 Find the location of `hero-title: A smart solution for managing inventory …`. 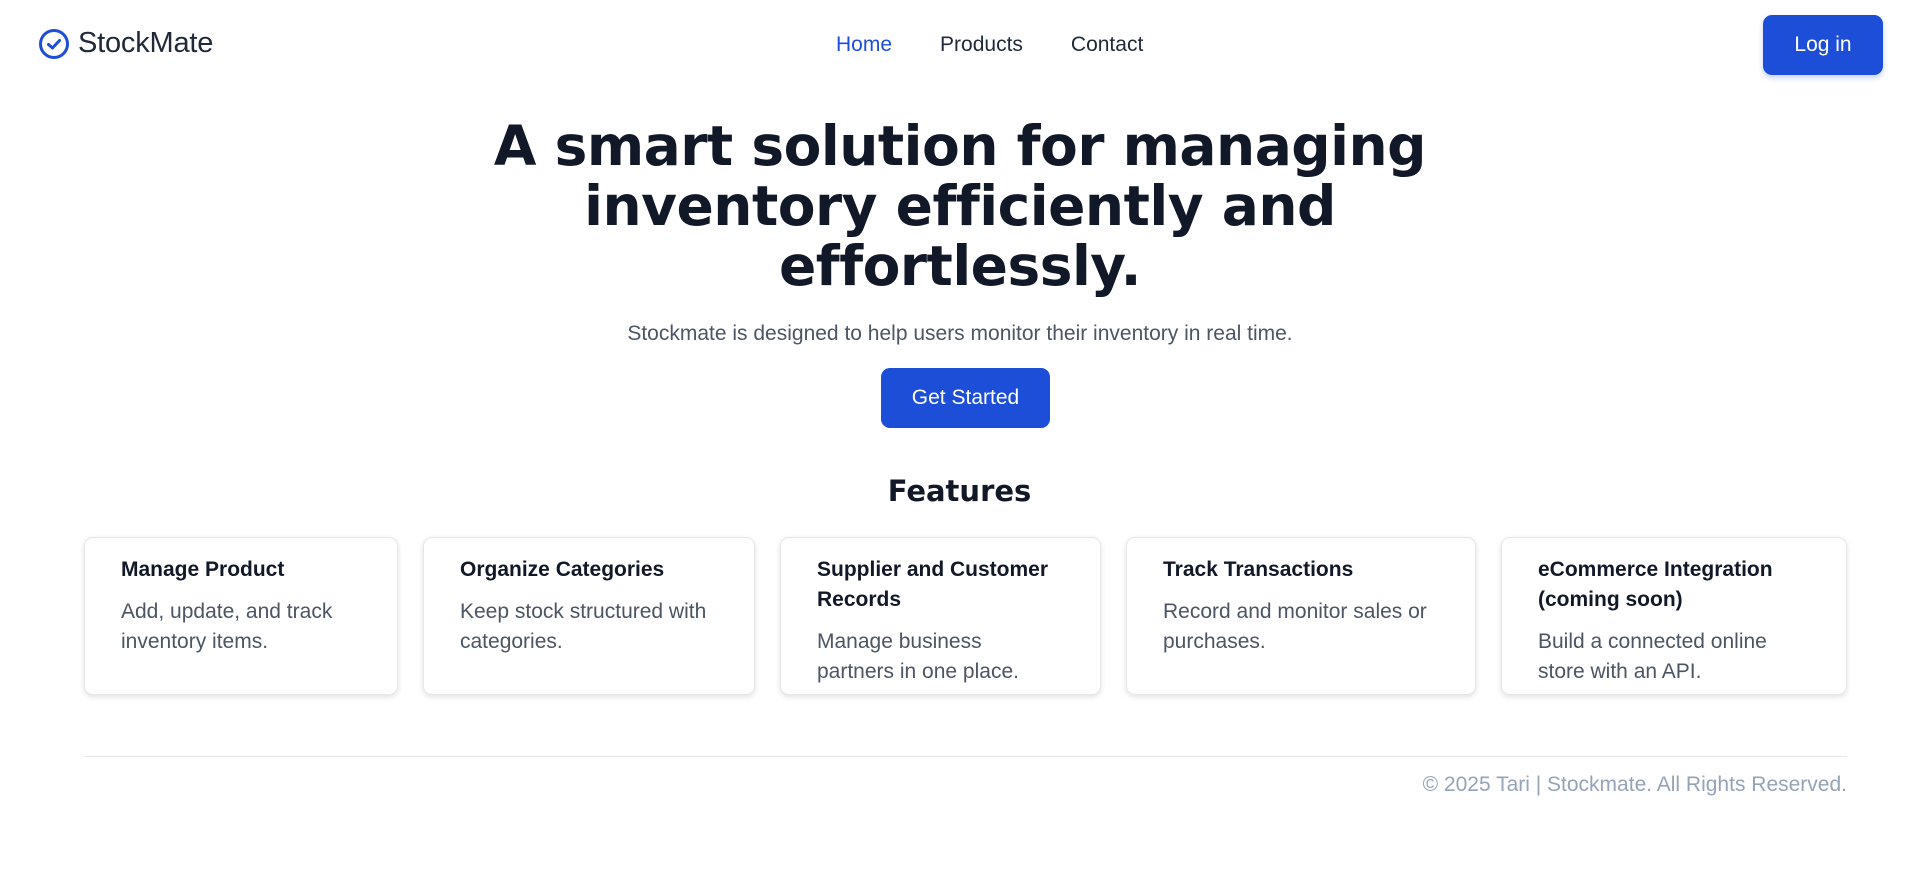

hero-title: A smart solution for managing inventory … is located at coordinates (960, 206).